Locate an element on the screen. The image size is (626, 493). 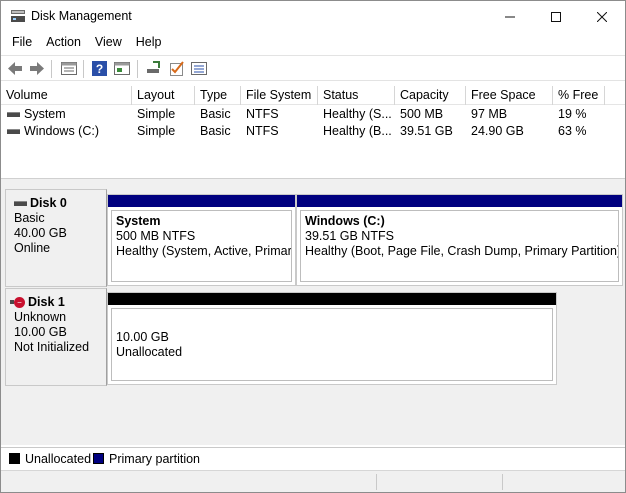
partition-name: System is located at coordinates (138, 221).